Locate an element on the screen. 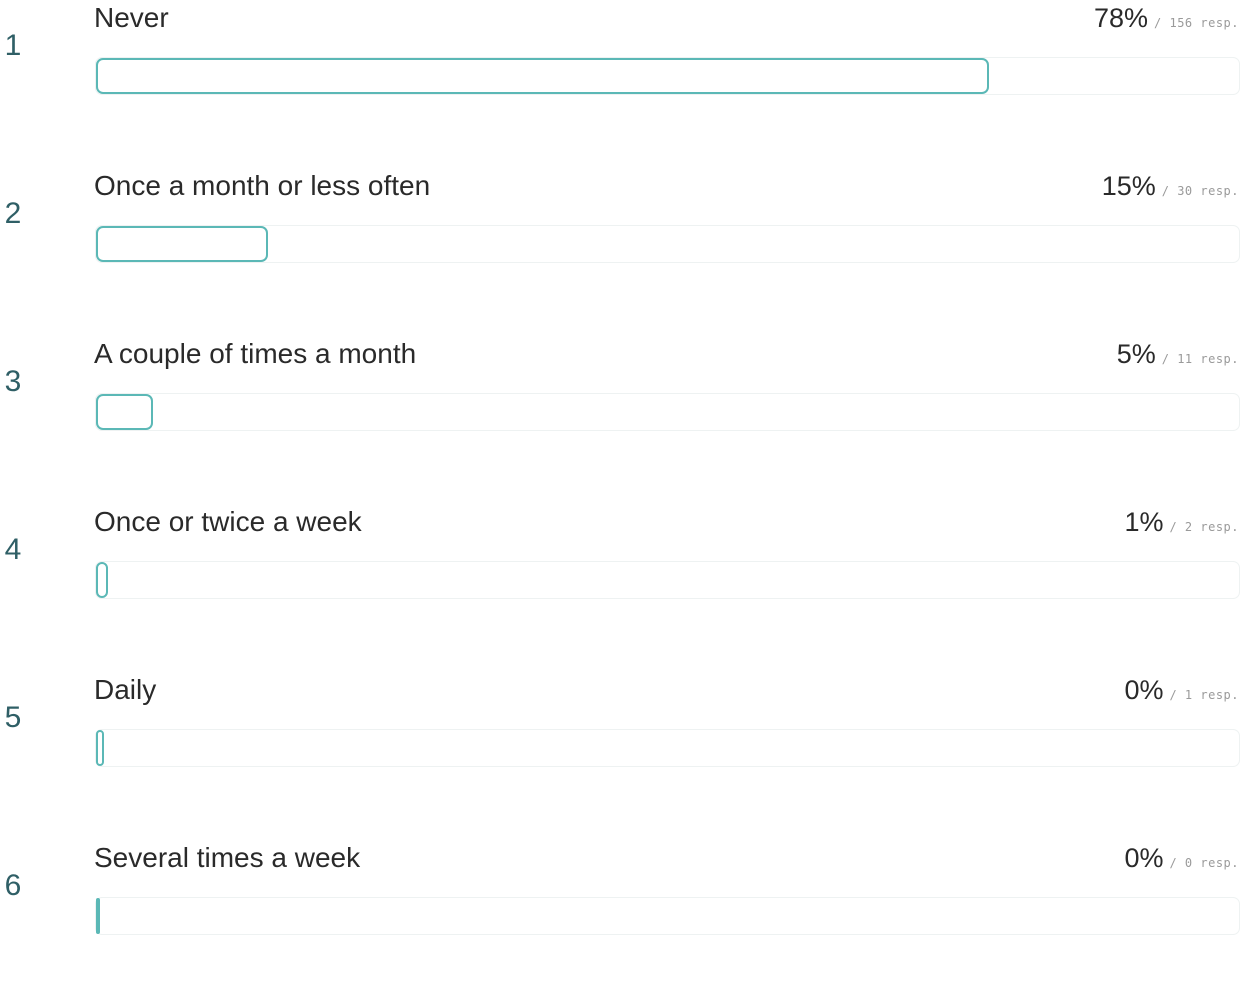 This screenshot has width=1241, height=1008. bar-stat: 0% / 0 resp. is located at coordinates (1181, 860).